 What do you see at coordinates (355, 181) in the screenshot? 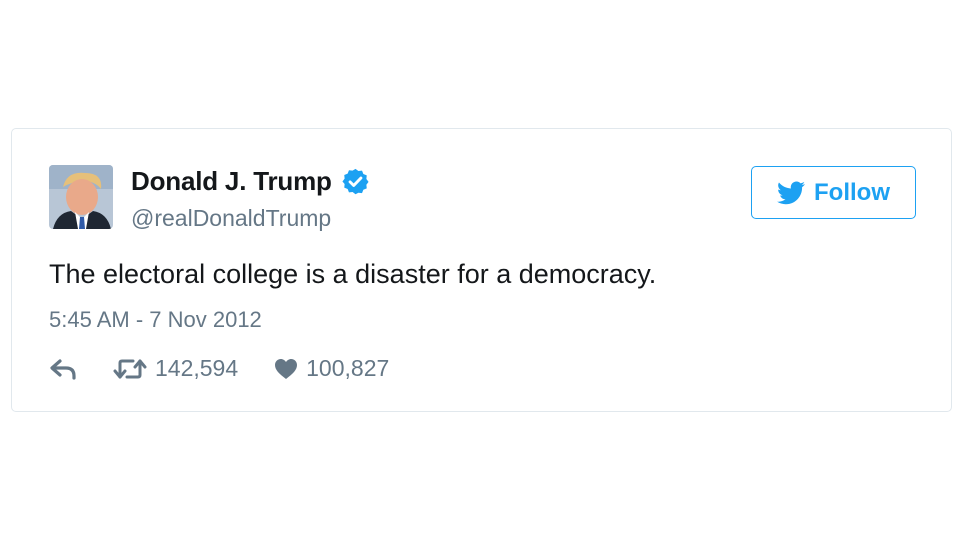
I see `verified-badge-icon` at bounding box center [355, 181].